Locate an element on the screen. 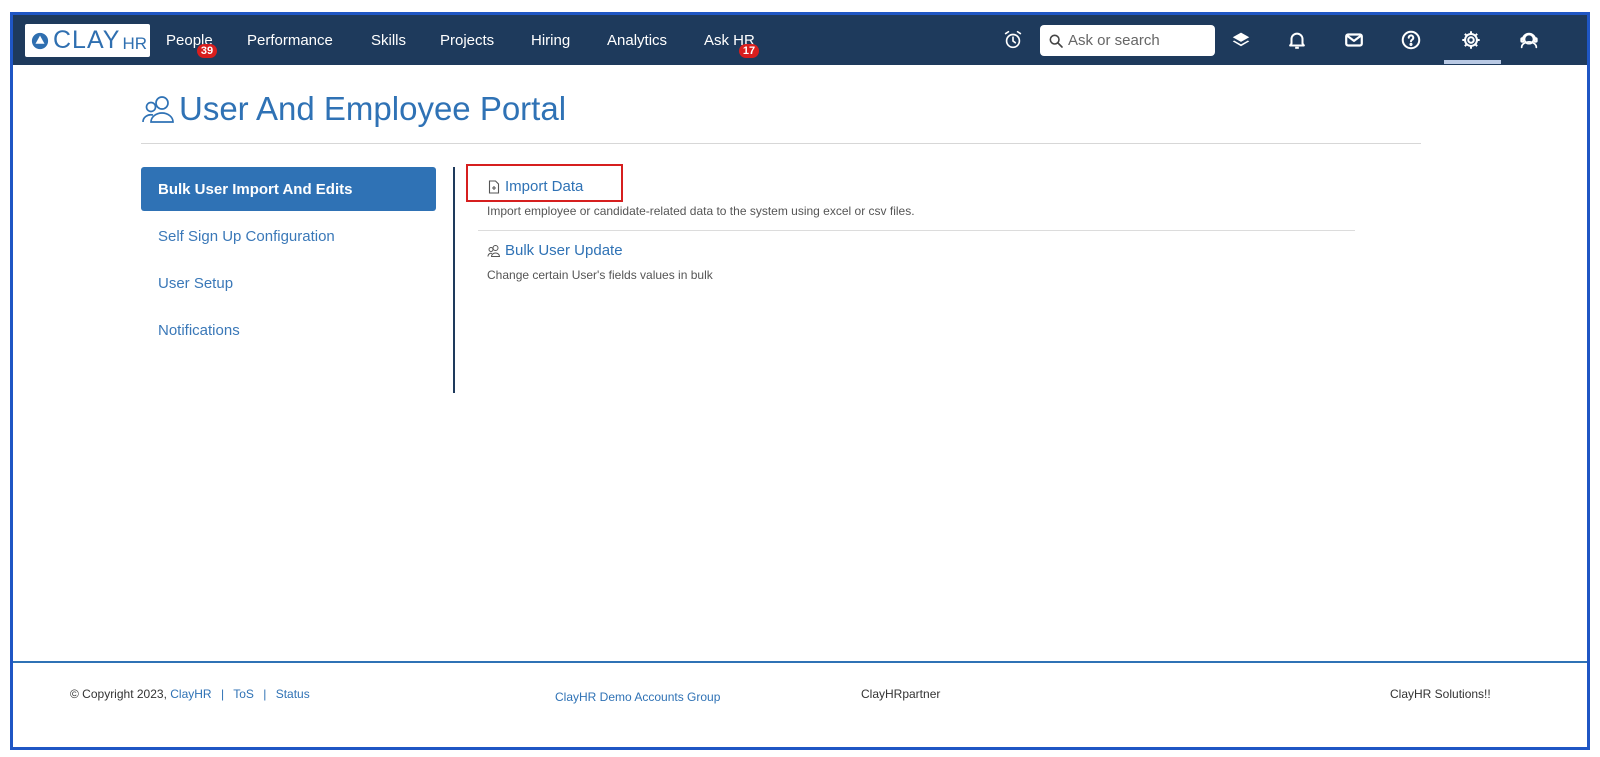 The width and height of the screenshot is (1600, 757). tos-link: ToS is located at coordinates (243, 694).